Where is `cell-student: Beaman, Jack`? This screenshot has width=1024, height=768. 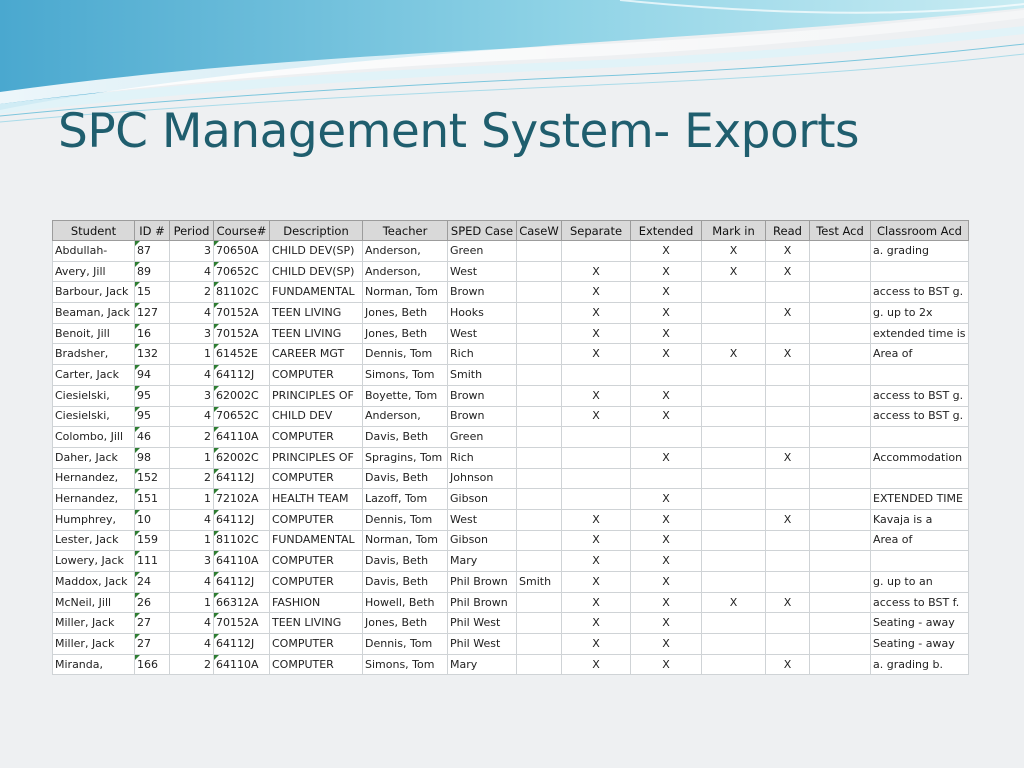 cell-student: Beaman, Jack is located at coordinates (93, 313).